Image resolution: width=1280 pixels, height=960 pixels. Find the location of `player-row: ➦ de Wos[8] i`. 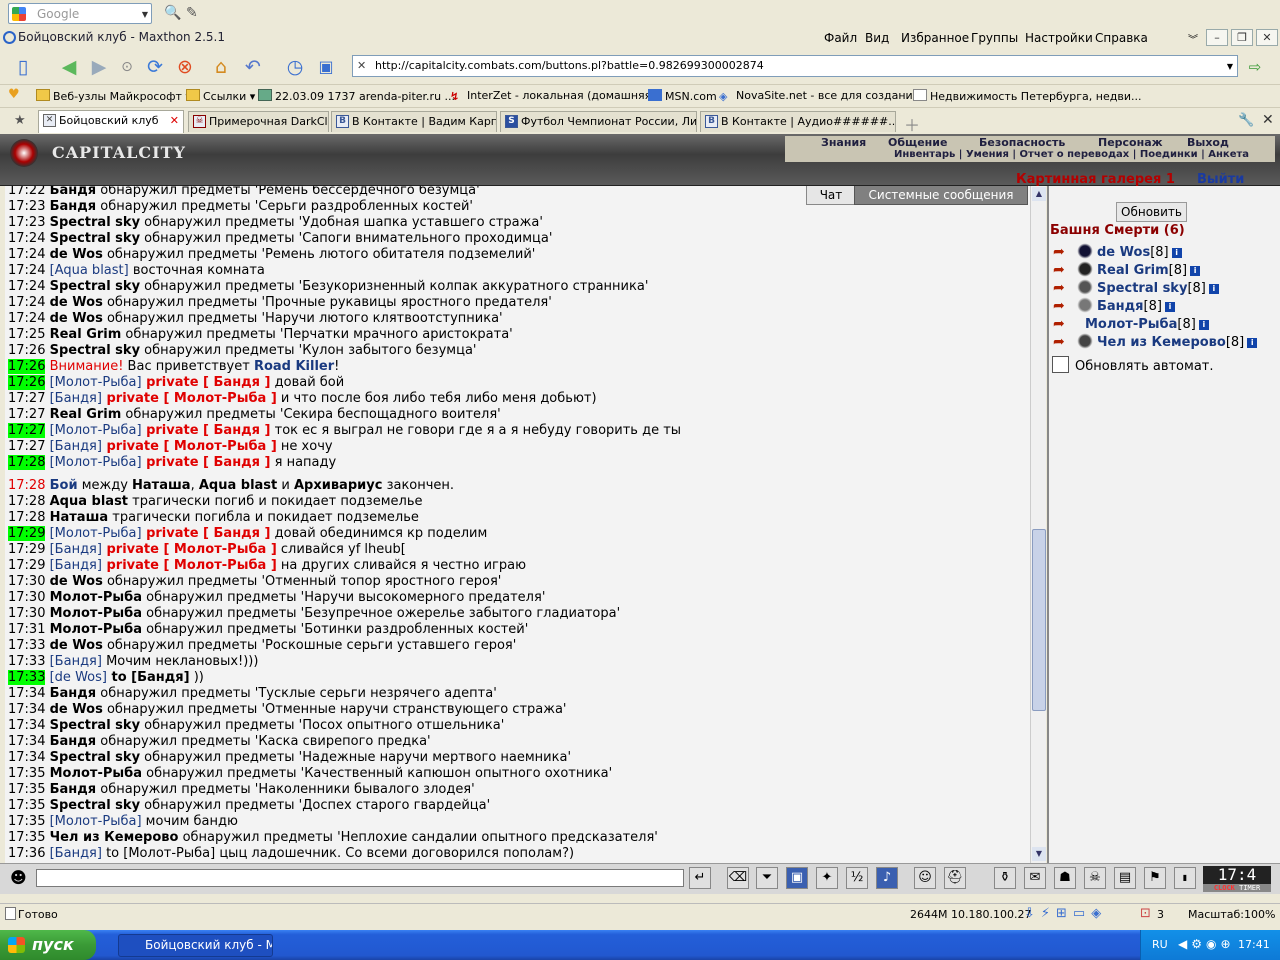

player-row: ➦ de Wos[8] i is located at coordinates (1117, 252).